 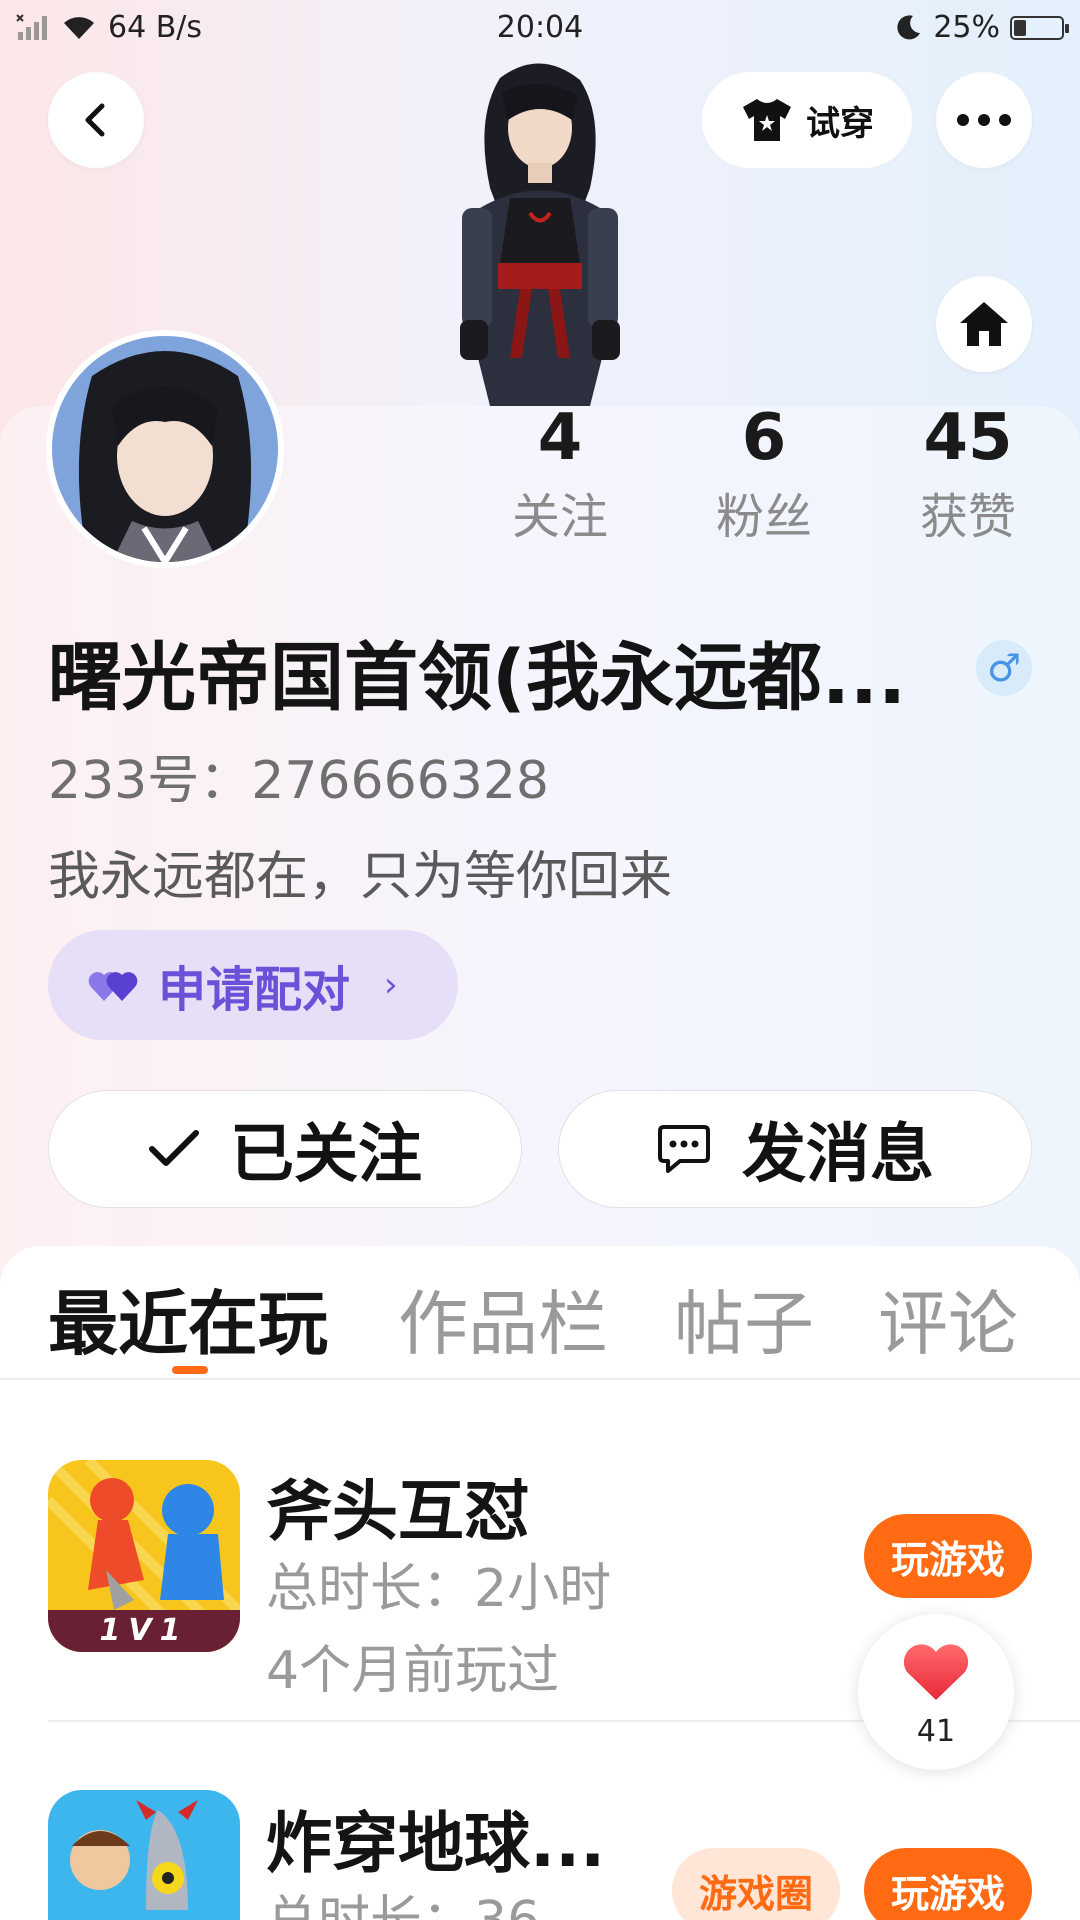 What do you see at coordinates (948, 1318) in the screenshot?
I see `tab-comments: 评论` at bounding box center [948, 1318].